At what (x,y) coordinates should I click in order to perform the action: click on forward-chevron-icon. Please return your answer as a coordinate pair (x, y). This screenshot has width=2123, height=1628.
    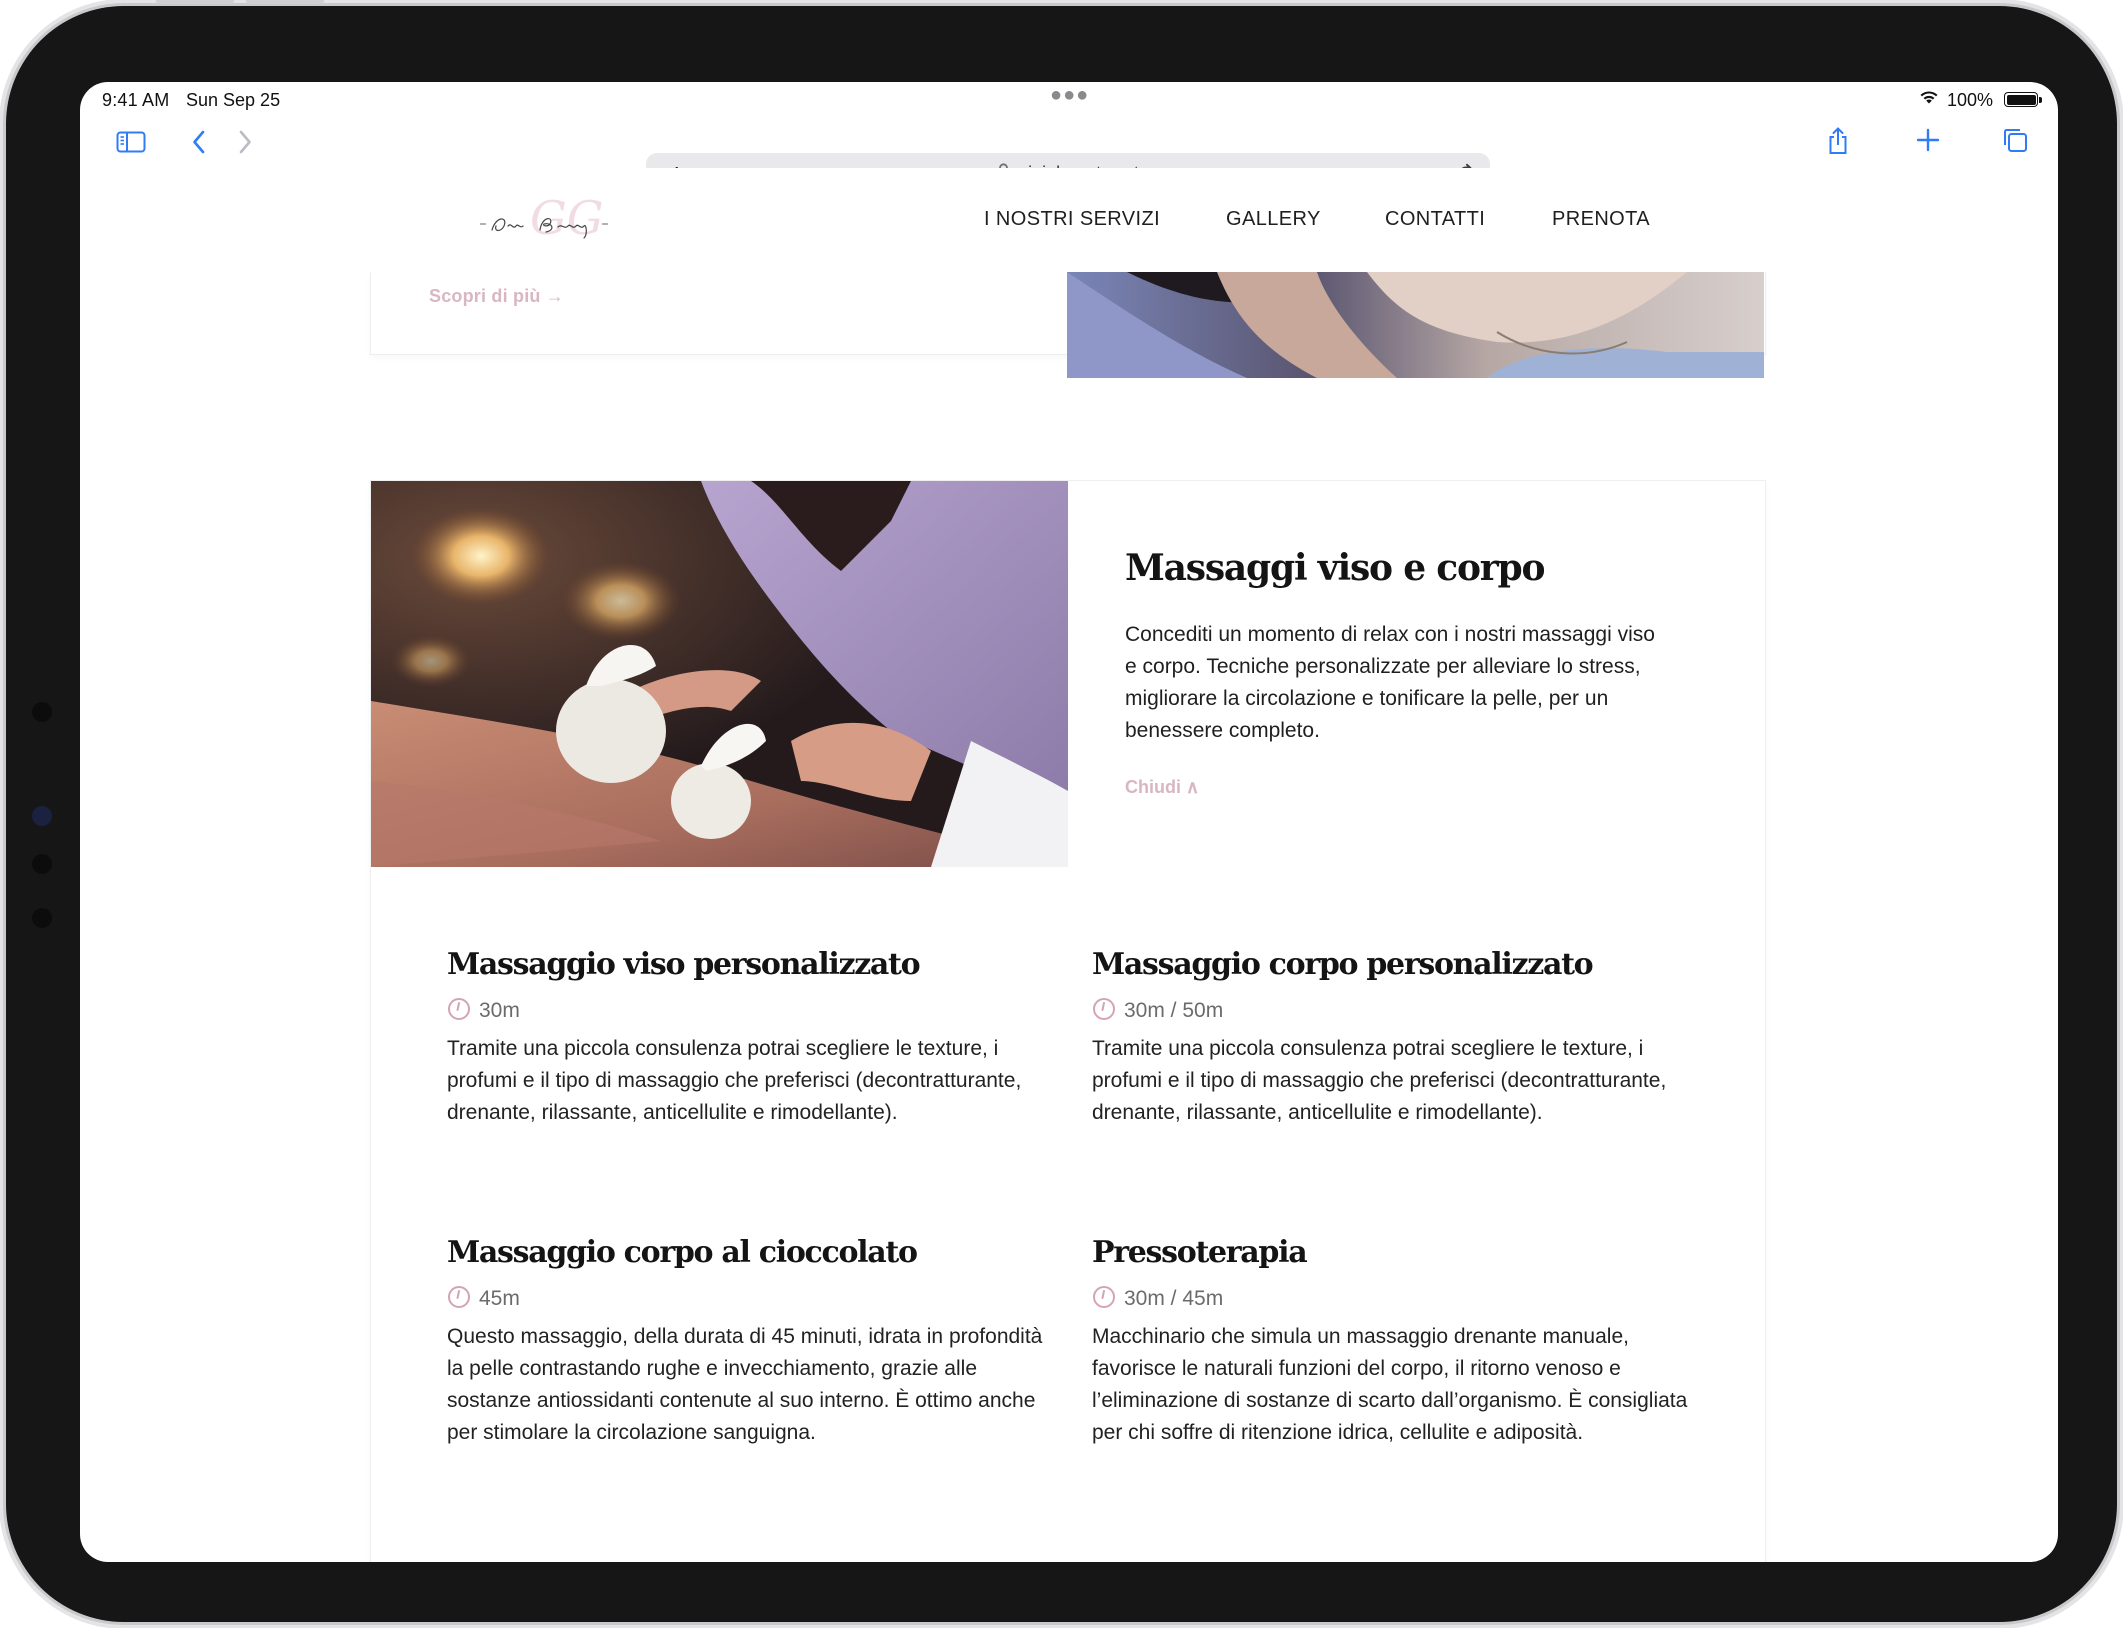
    Looking at the image, I should click on (245, 144).